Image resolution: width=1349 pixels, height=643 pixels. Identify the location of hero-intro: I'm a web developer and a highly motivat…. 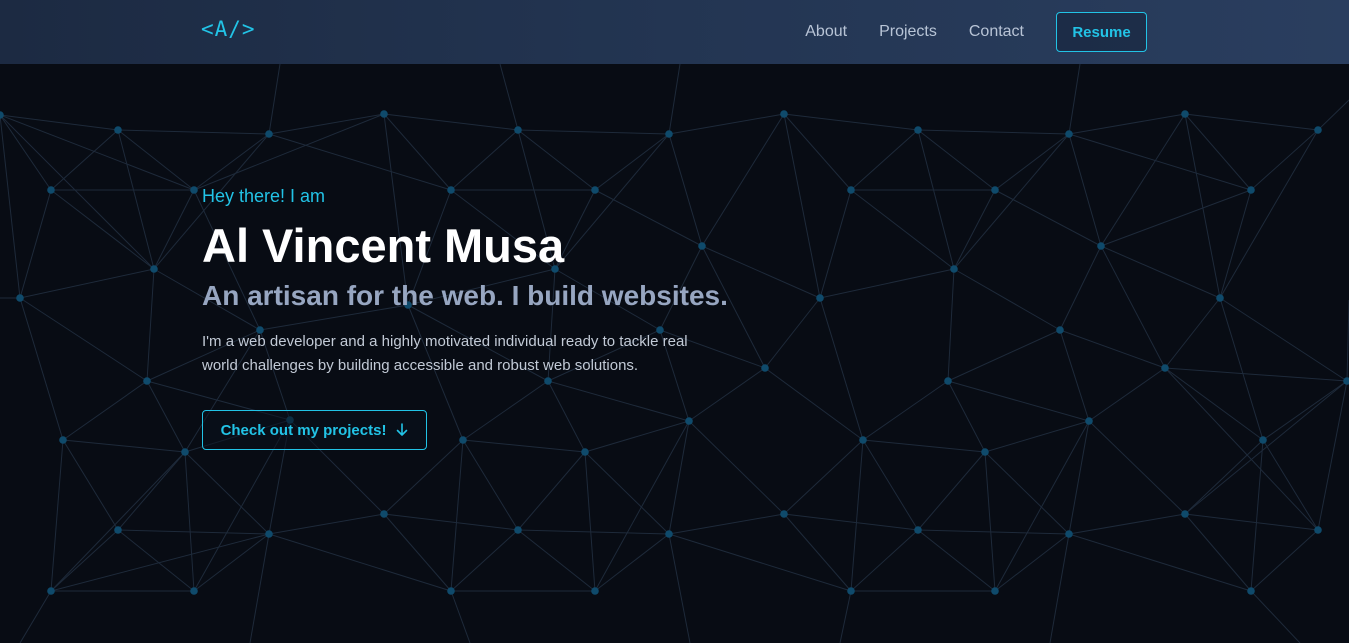
(445, 353).